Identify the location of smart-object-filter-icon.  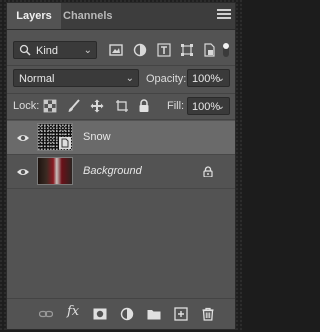
(209, 50).